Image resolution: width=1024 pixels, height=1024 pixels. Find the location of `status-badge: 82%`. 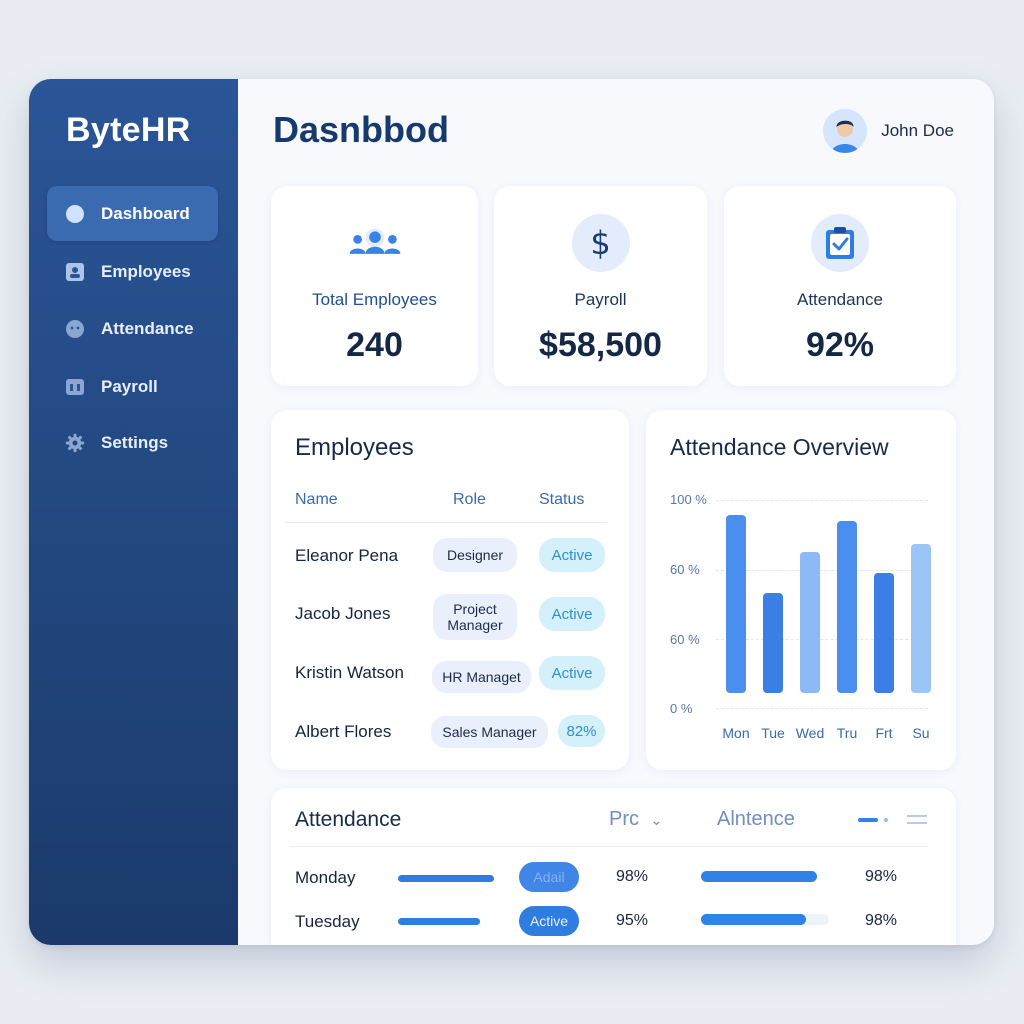

status-badge: 82% is located at coordinates (581, 731).